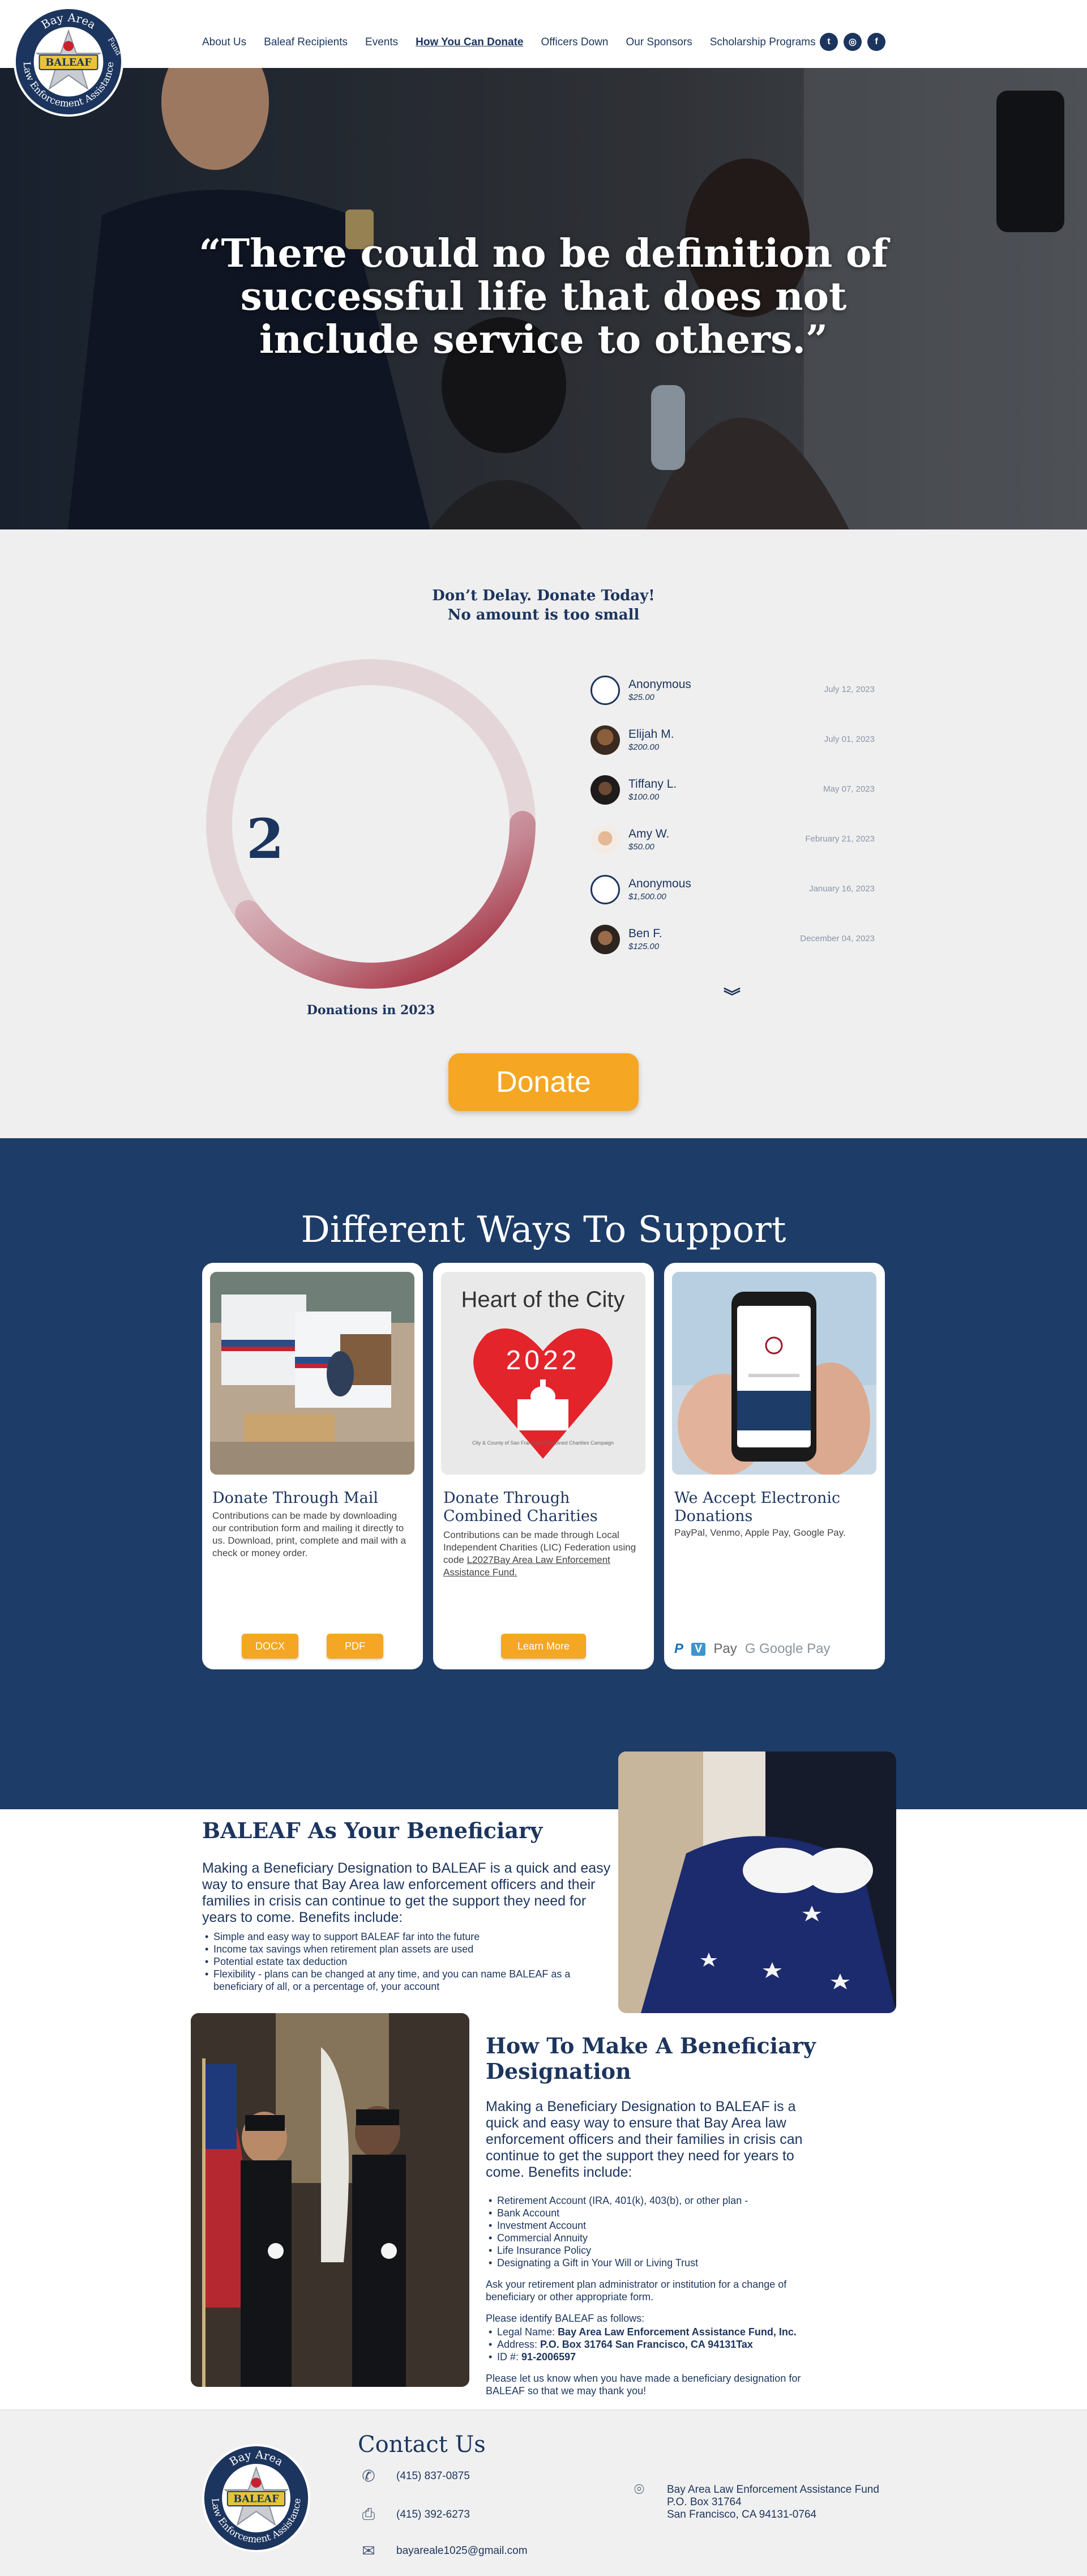 The width and height of the screenshot is (1087, 2576). I want to click on nav-link-how-you-can-donate: How You Can Donate, so click(469, 43).